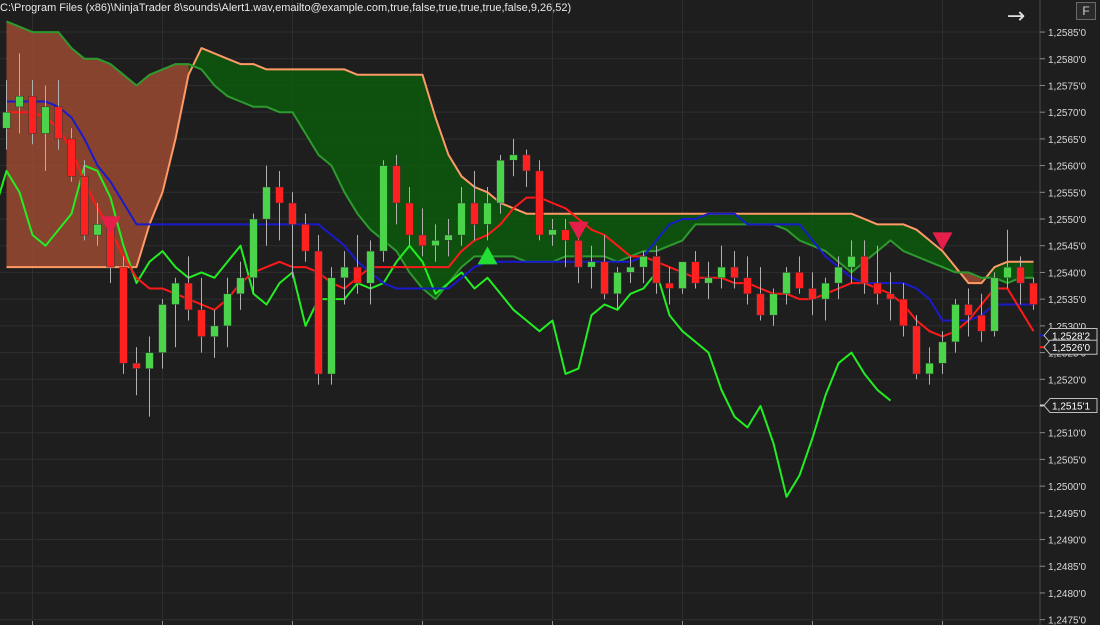 This screenshot has width=1100, height=625. I want to click on y-tick-label: 1,2485'0, so click(1067, 567).